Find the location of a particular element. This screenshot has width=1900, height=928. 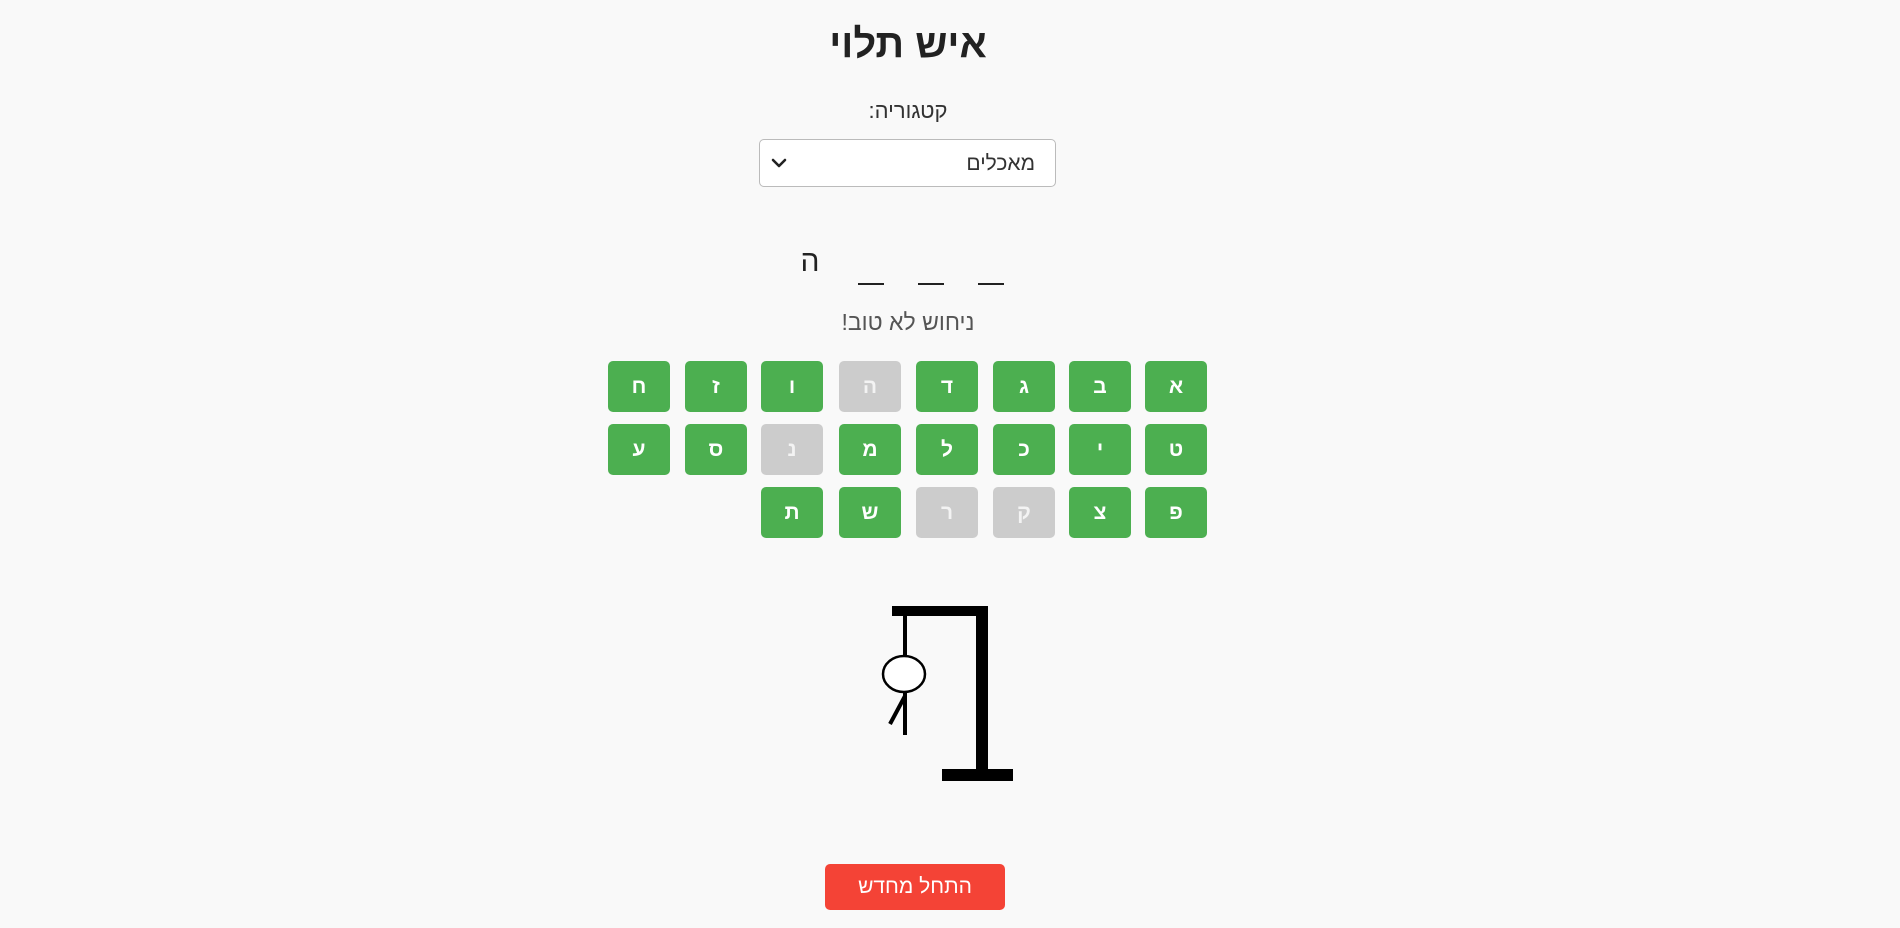

gallows-pole is located at coordinates (982, 691).